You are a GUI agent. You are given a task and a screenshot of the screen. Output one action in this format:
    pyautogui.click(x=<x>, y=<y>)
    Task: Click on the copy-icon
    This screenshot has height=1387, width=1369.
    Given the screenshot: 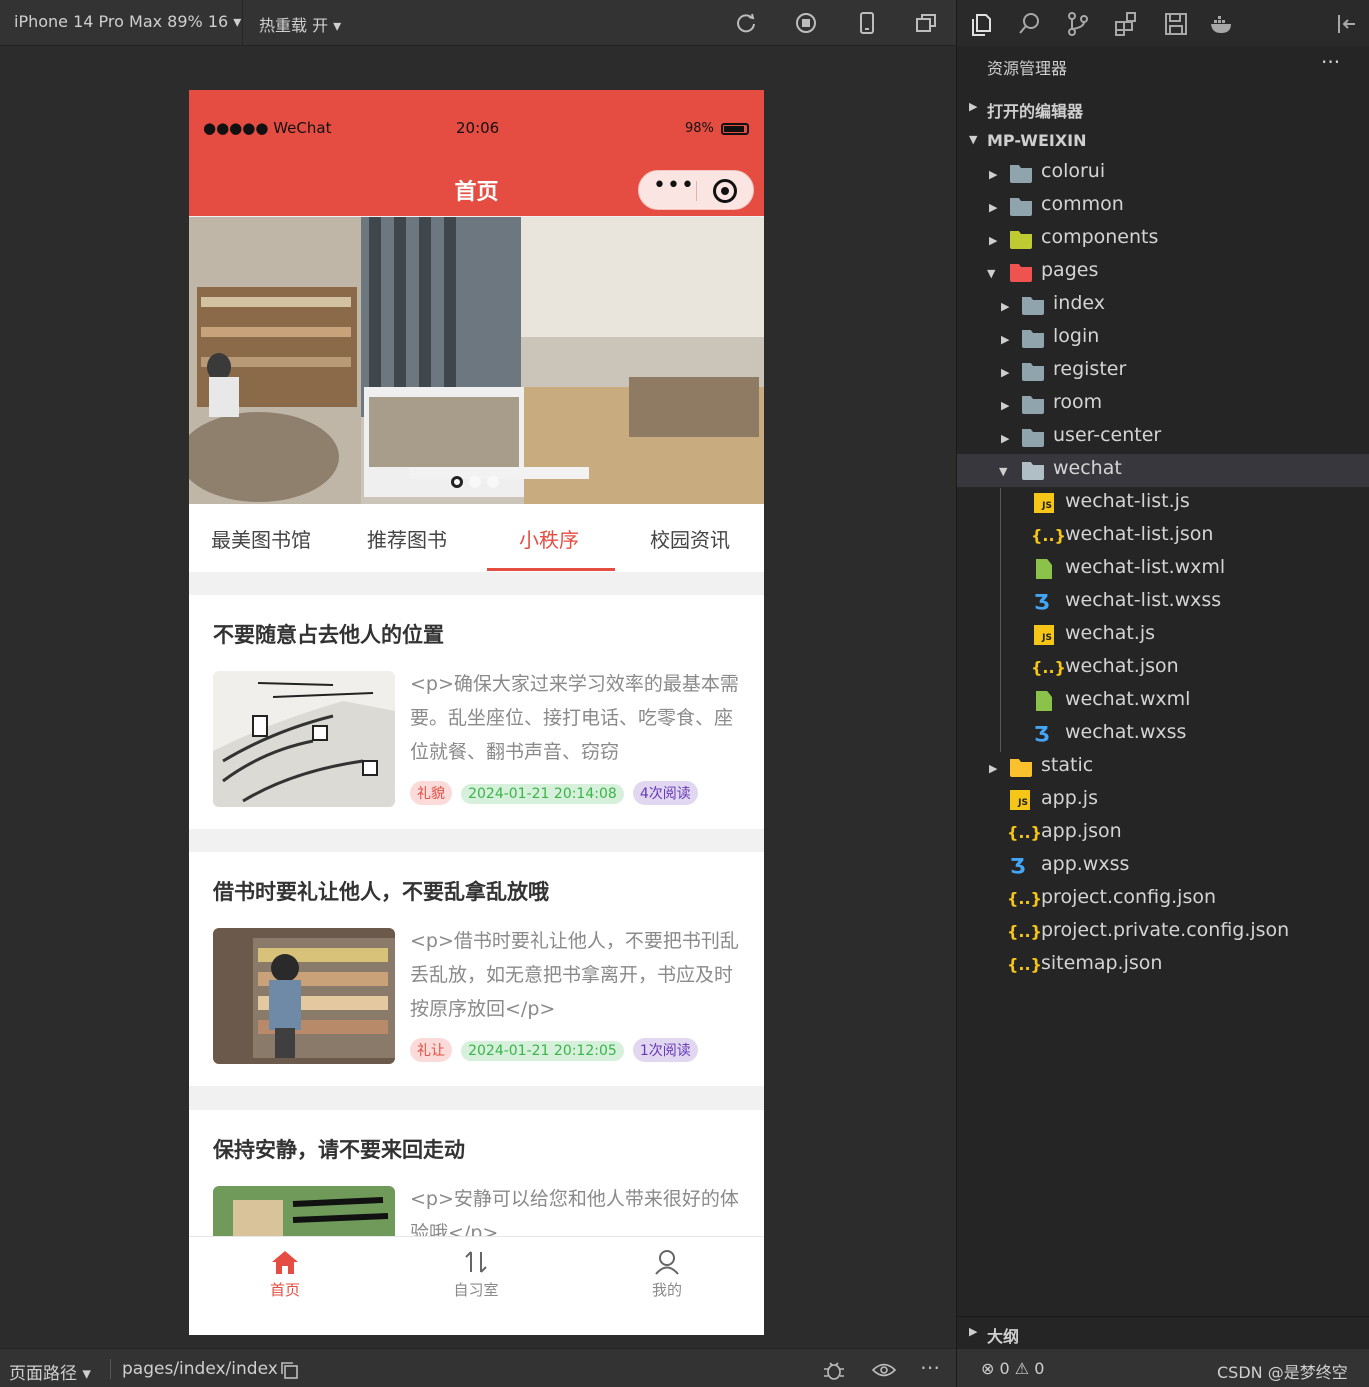 What is the action you would take?
    pyautogui.click(x=289, y=1372)
    